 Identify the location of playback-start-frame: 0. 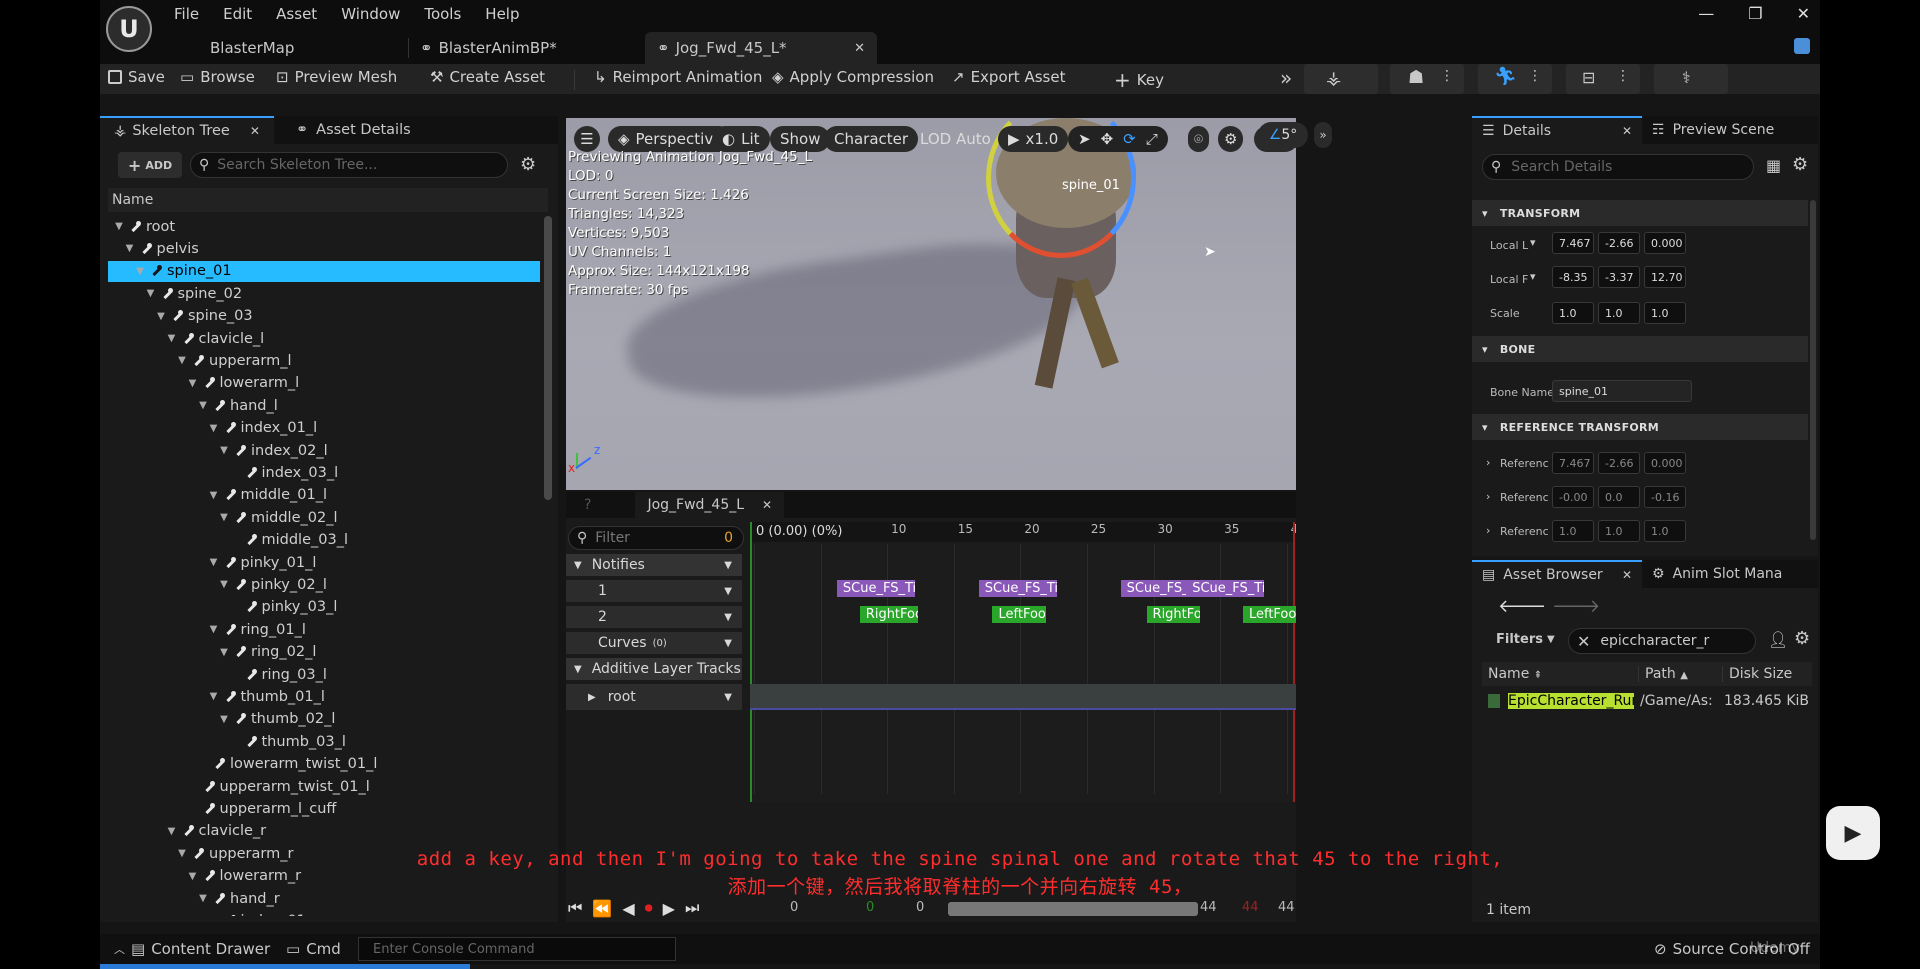
(870, 907).